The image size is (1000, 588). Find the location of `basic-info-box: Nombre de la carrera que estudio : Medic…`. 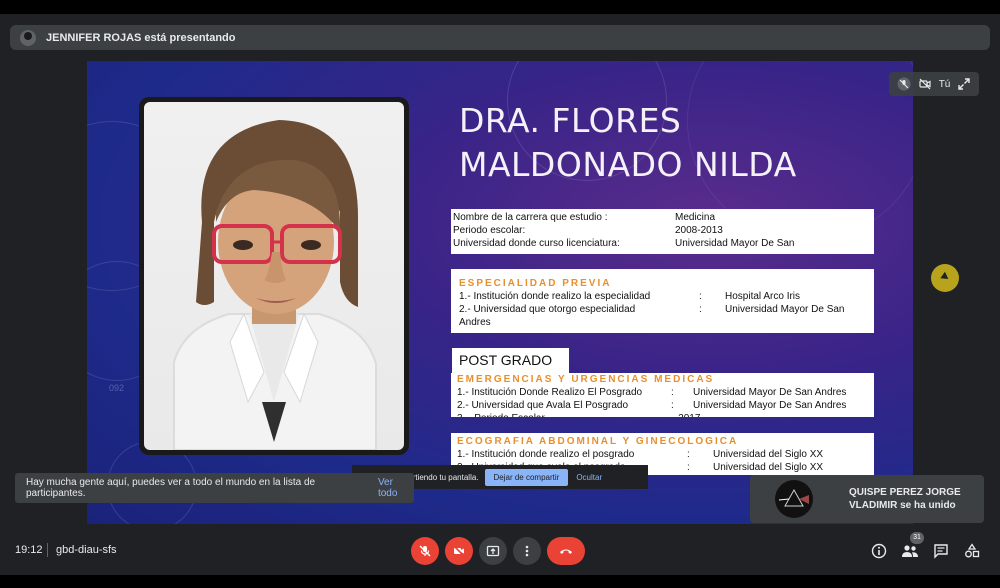

basic-info-box: Nombre de la carrera que estudio : Medic… is located at coordinates (662, 231).